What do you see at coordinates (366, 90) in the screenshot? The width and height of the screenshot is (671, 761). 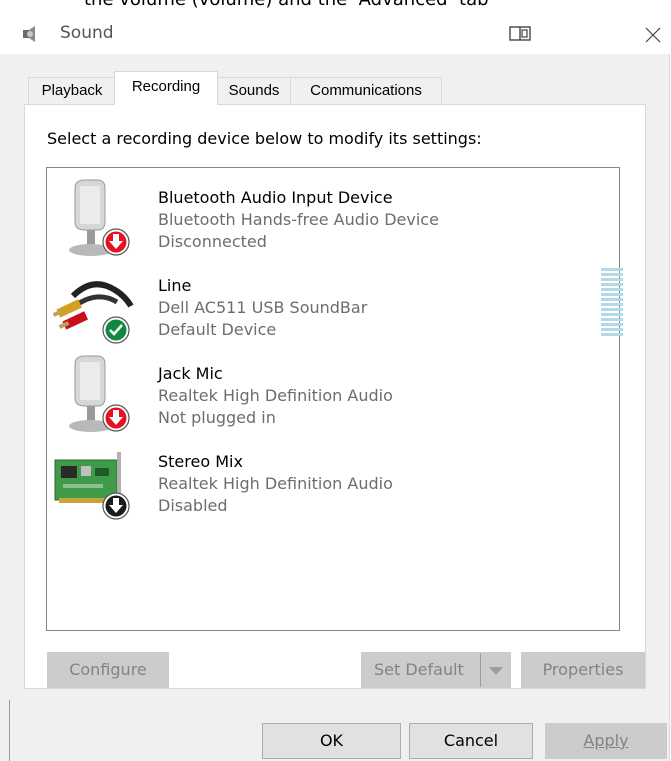 I see `tab-communications: Communications` at bounding box center [366, 90].